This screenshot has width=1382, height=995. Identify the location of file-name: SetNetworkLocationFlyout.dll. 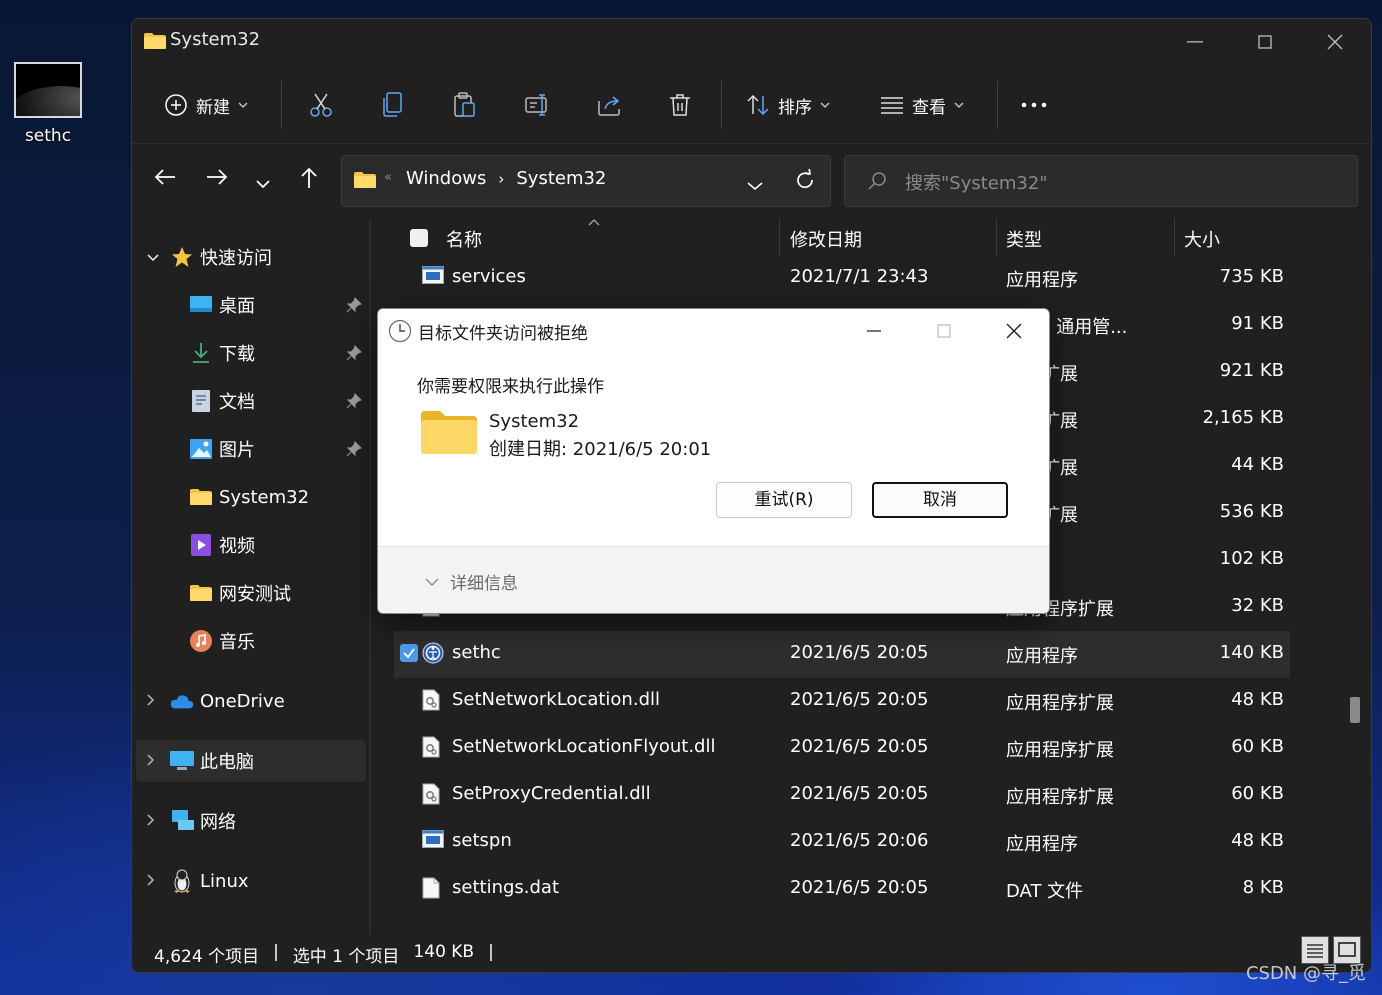
(584, 746).